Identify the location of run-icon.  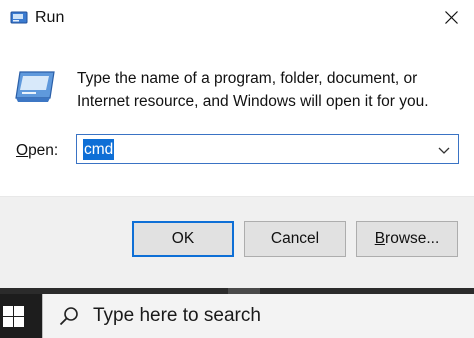
(19, 17).